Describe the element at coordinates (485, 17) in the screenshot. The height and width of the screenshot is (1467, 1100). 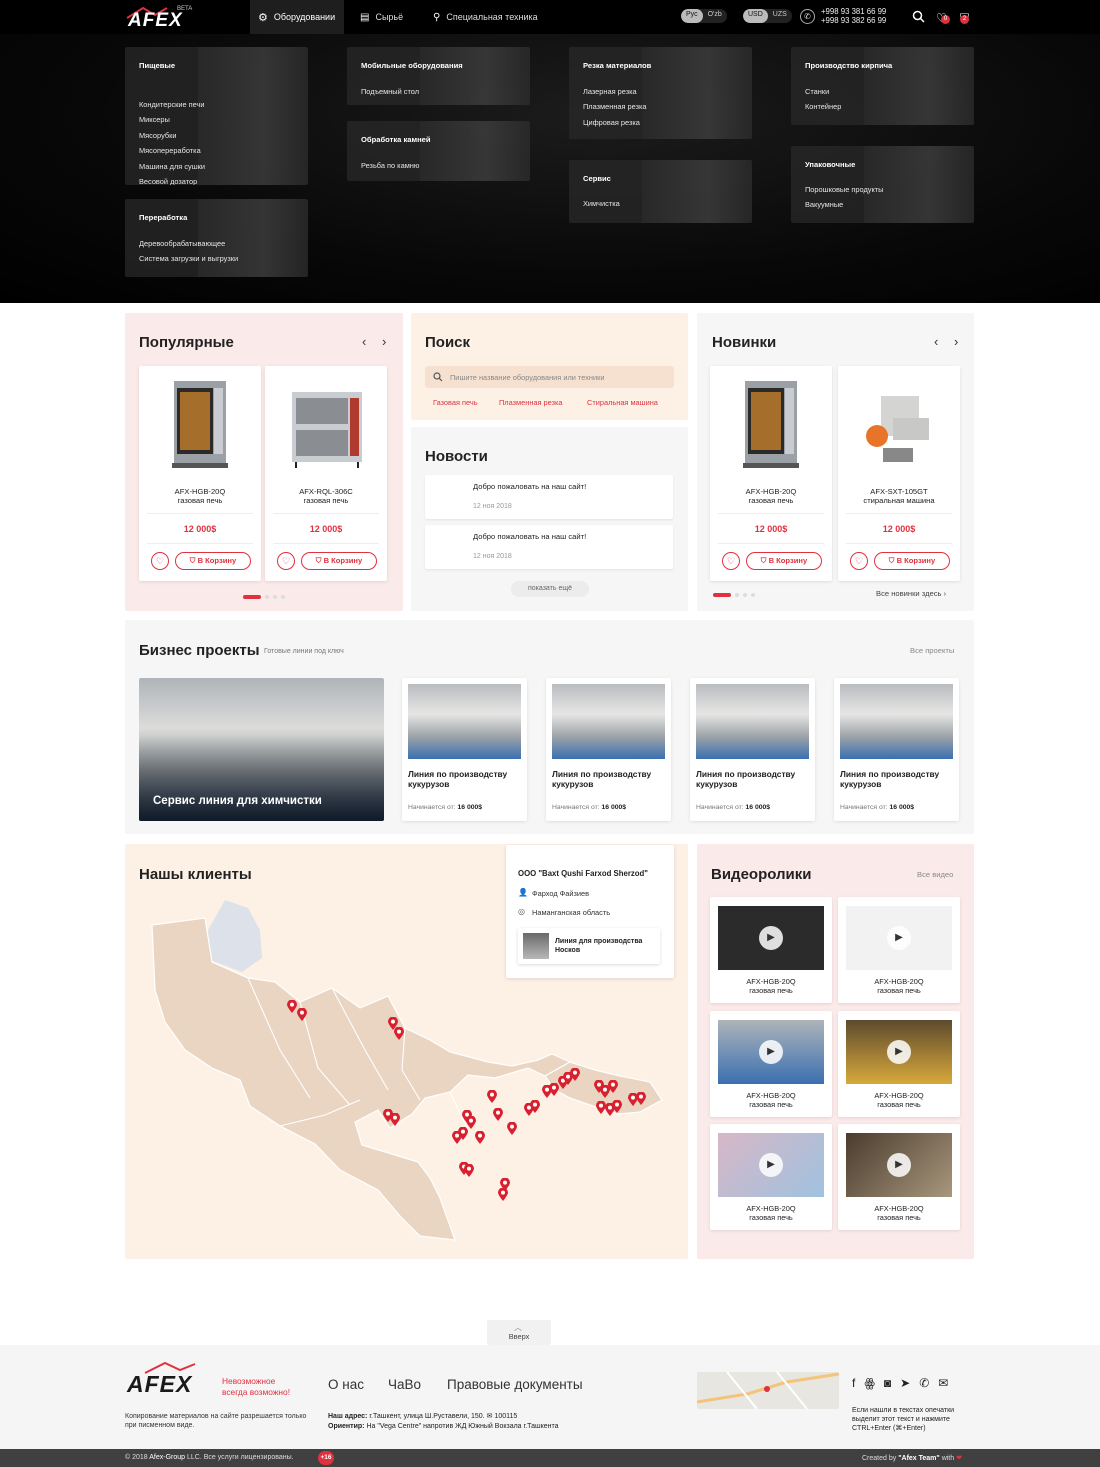
I see `nav-tab-special: ⚲ Специальная техника` at that location.